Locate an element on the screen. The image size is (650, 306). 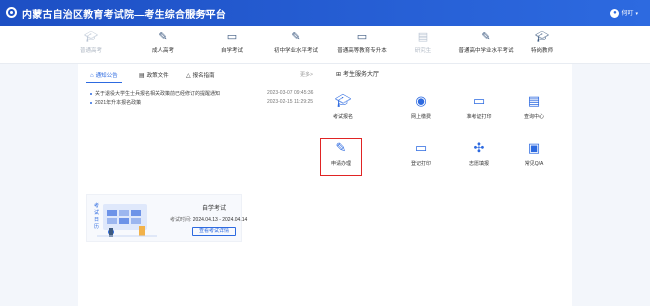
application-edit-icon: ✎ is located at coordinates (341, 147).